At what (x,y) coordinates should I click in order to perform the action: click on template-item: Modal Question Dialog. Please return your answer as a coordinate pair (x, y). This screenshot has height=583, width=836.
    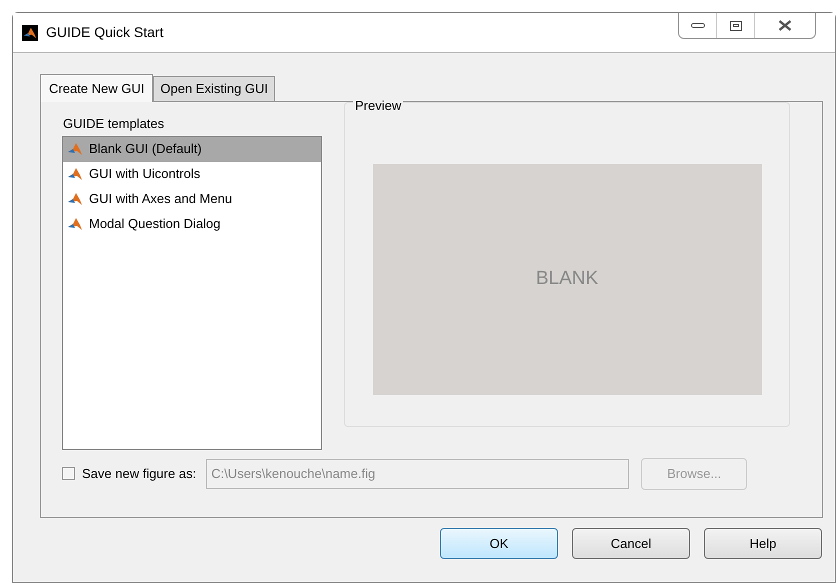
    Looking at the image, I should click on (192, 224).